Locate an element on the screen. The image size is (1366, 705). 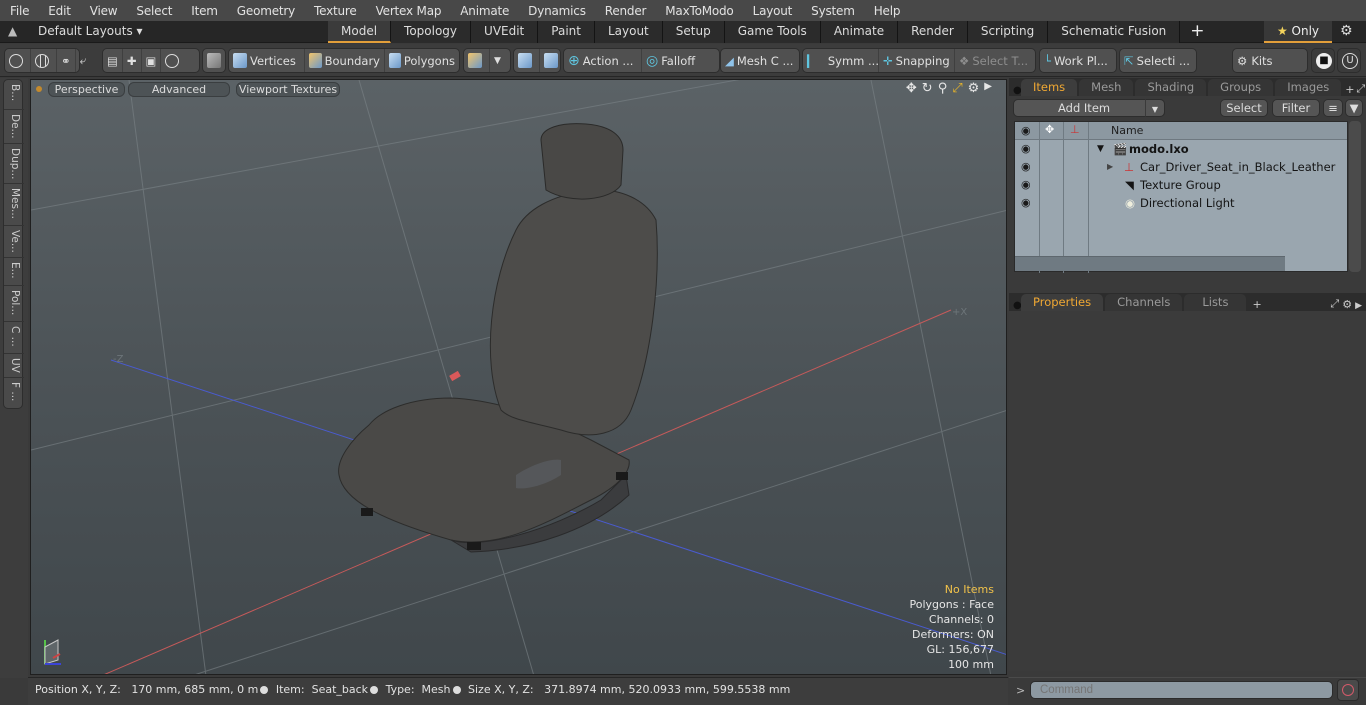
expand-triangle-icon: ▶ is located at coordinates (1110, 167).